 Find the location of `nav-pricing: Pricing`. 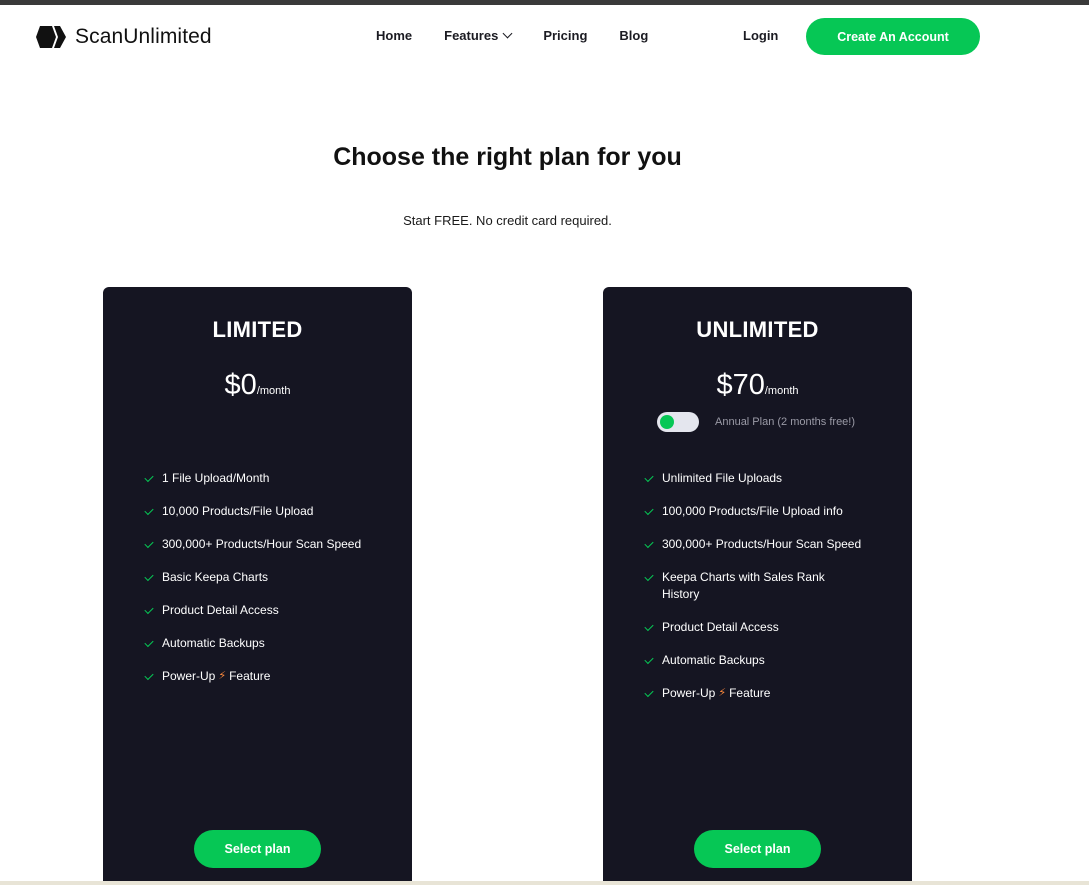

nav-pricing: Pricing is located at coordinates (565, 35).